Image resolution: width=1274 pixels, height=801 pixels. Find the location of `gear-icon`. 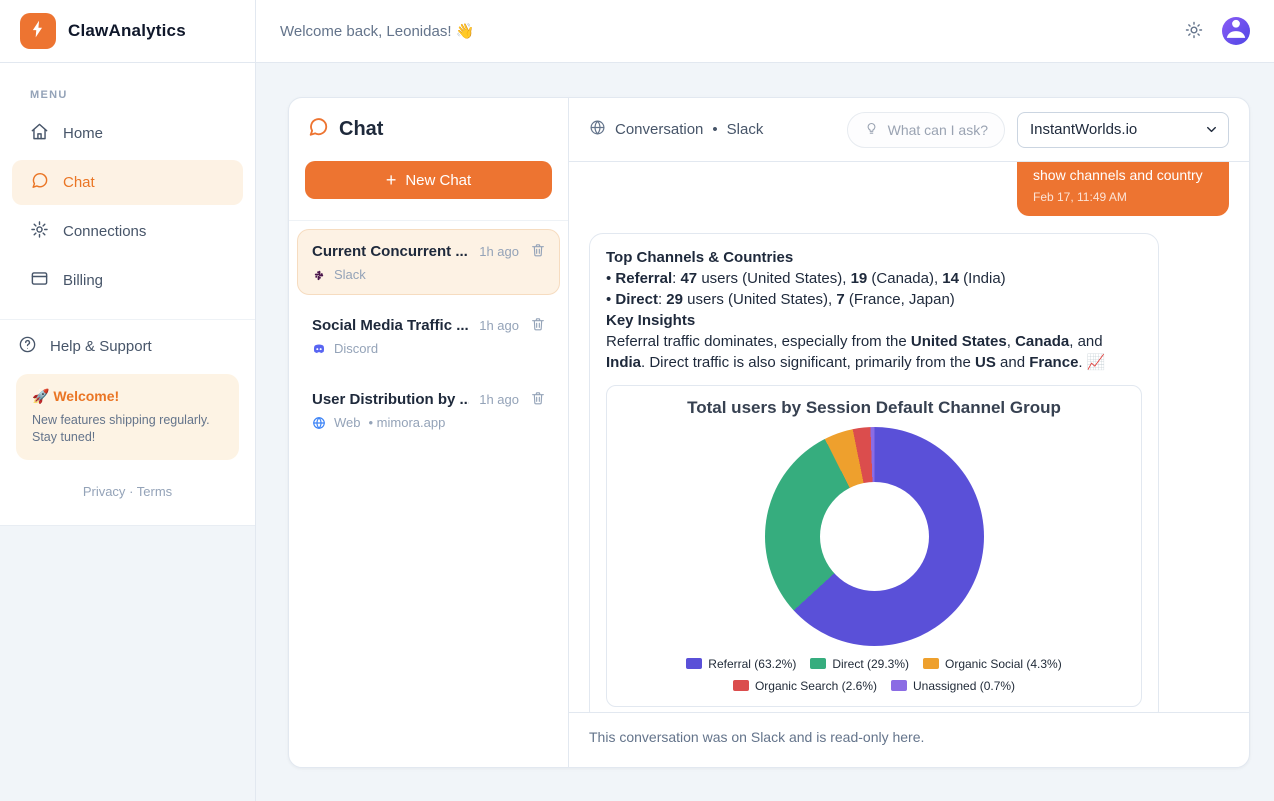

gear-icon is located at coordinates (39, 231).